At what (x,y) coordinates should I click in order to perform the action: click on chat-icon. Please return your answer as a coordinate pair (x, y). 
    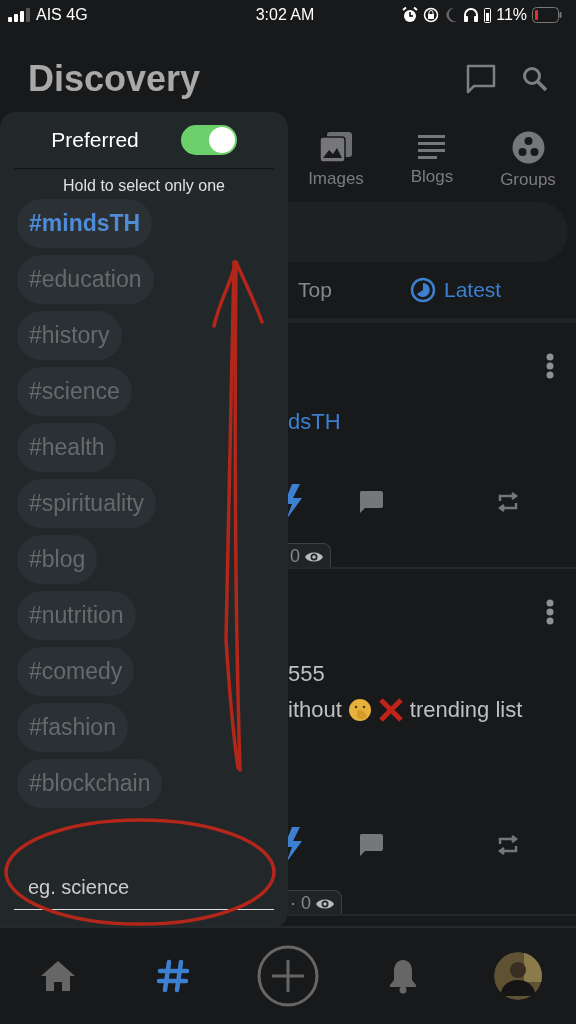
    Looking at the image, I should click on (481, 79).